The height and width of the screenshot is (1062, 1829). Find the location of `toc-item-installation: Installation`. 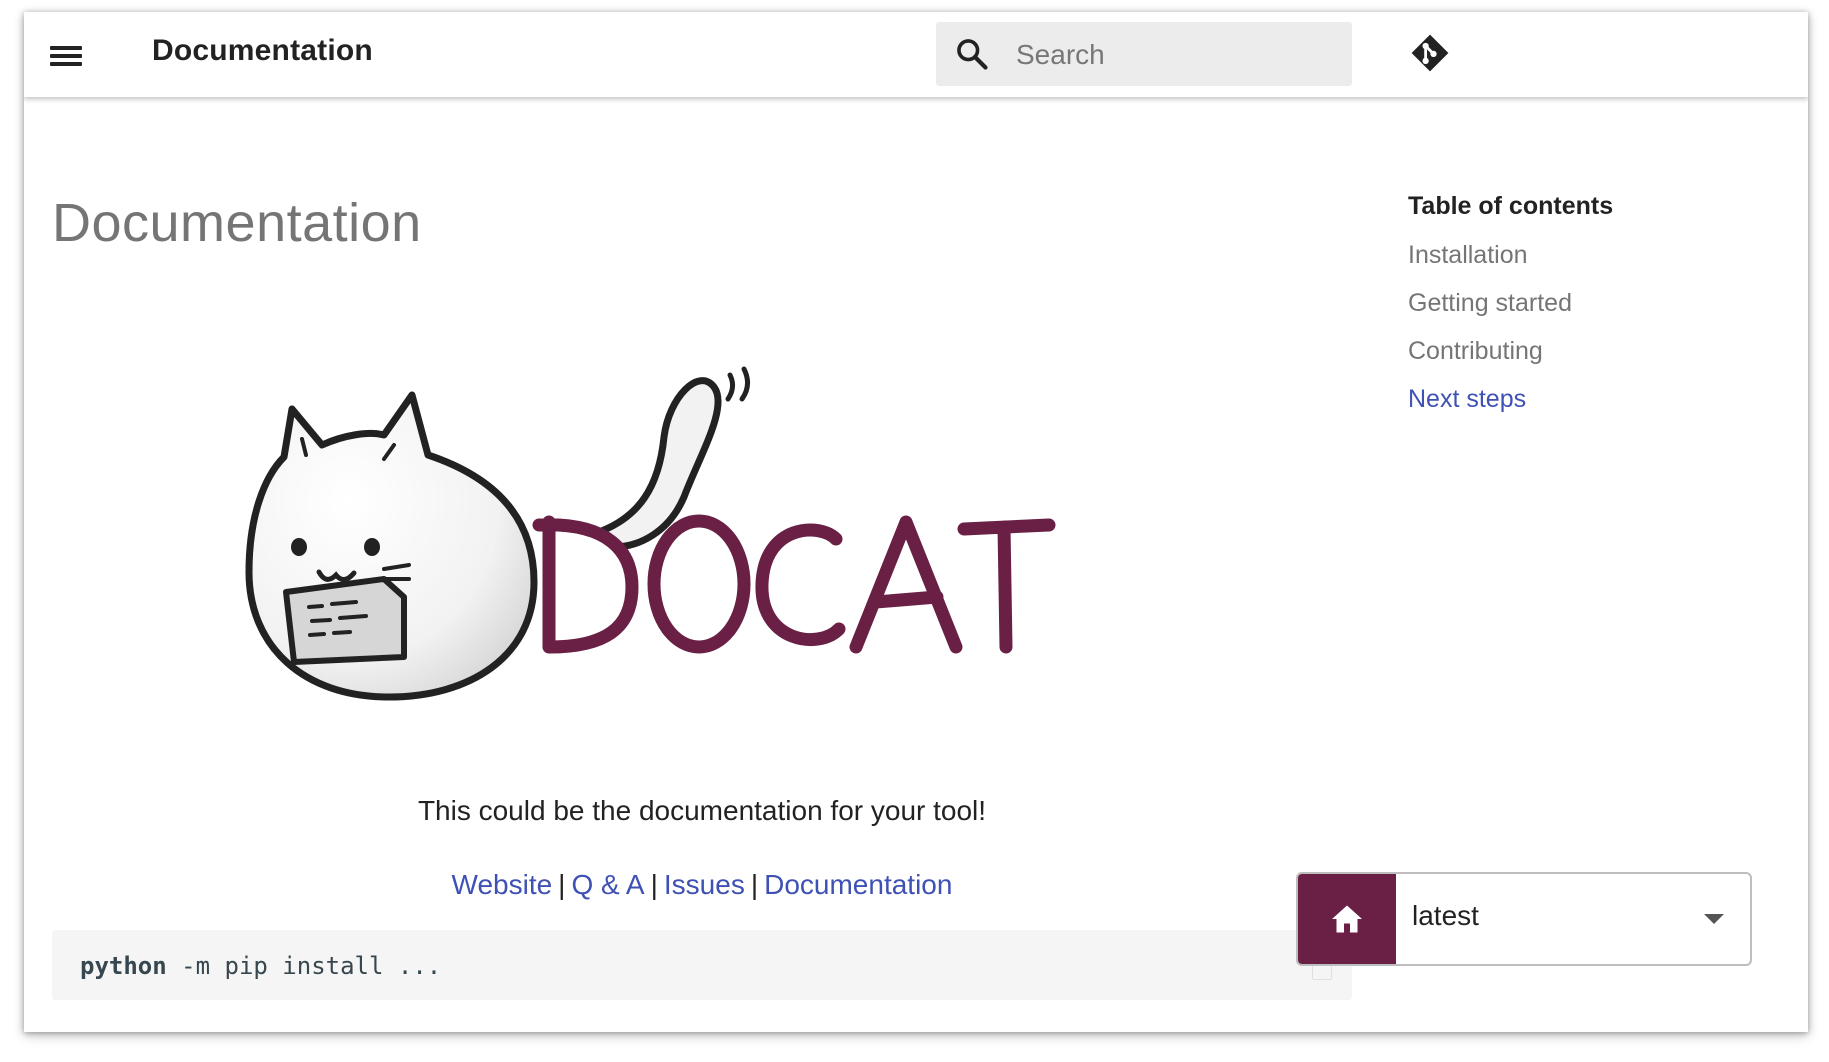

toc-item-installation: Installation is located at coordinates (1588, 256).